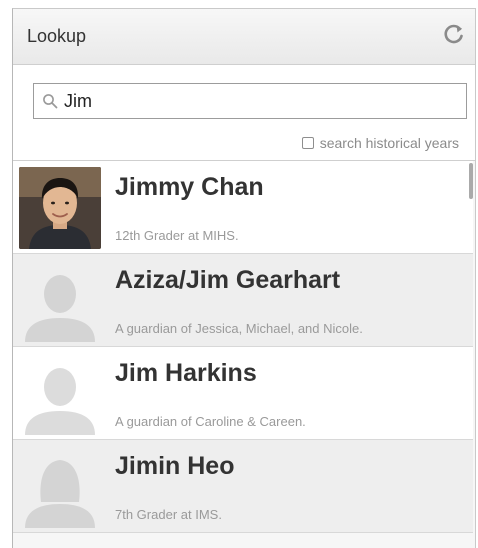 The width and height of the screenshot is (478, 548). What do you see at coordinates (454, 34) in the screenshot?
I see `refresh-icon` at bounding box center [454, 34].